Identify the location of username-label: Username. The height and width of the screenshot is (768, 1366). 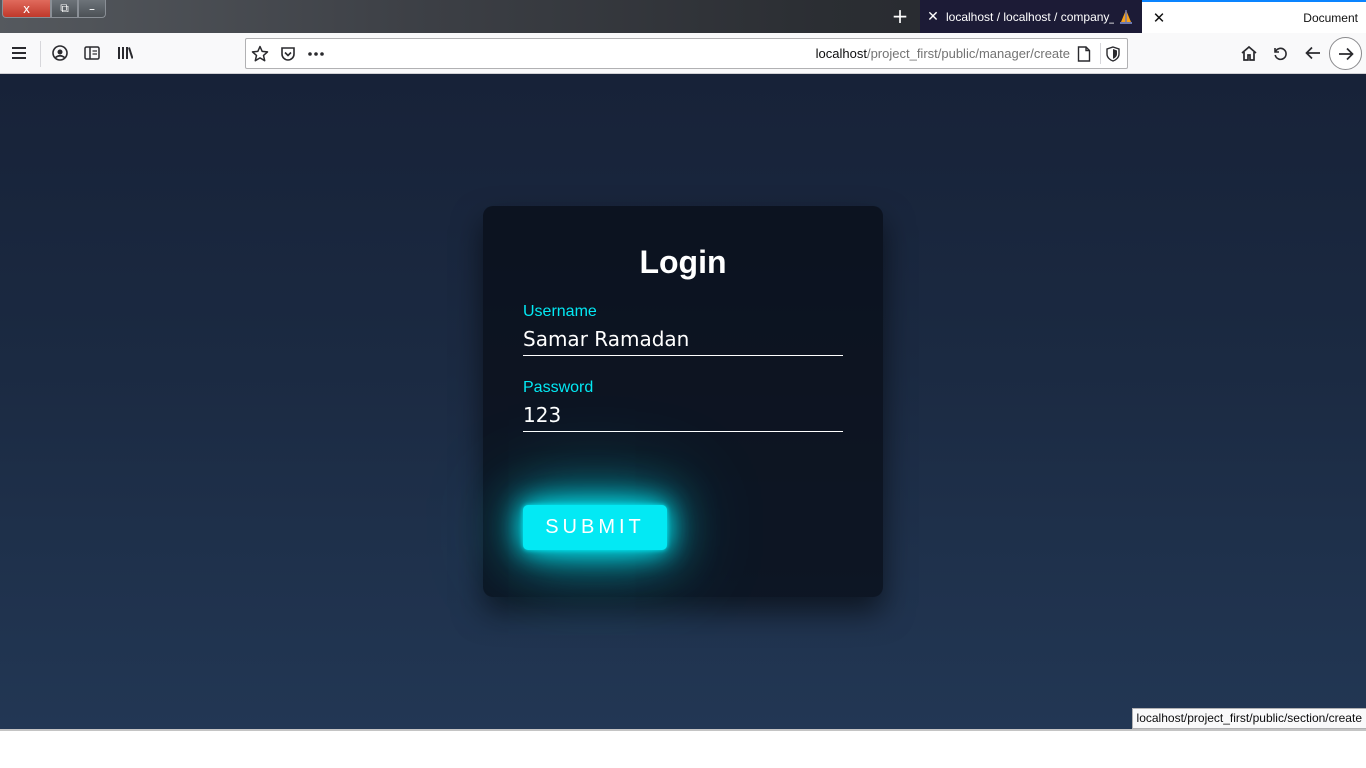
(560, 311).